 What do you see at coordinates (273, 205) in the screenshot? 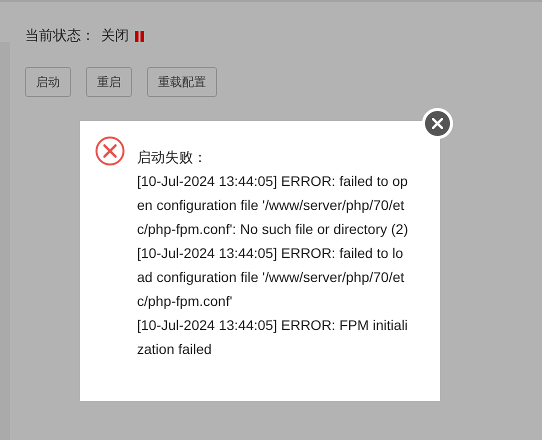
I see `error-message: [10-Jul-2024 13:44:05] ERROR: failed to open configuration file '/www/server/php/70/etc/php-fpm.conf': No such file or directory (2)` at bounding box center [273, 205].